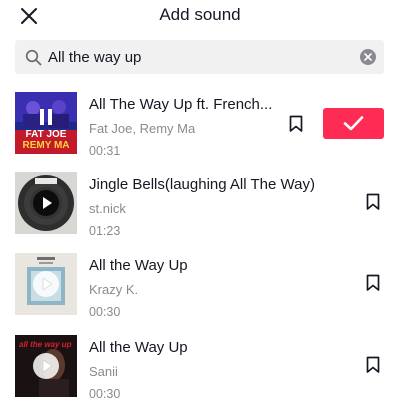 The image size is (400, 411). I want to click on header: Add sound, so click(200, 16).